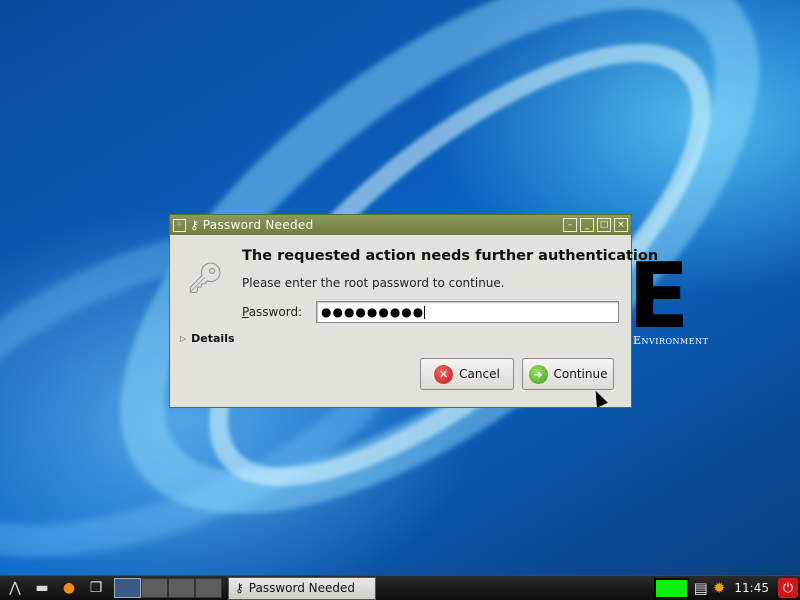  Describe the element at coordinates (479, 374) in the screenshot. I see `cancel-label: Cancel` at that location.